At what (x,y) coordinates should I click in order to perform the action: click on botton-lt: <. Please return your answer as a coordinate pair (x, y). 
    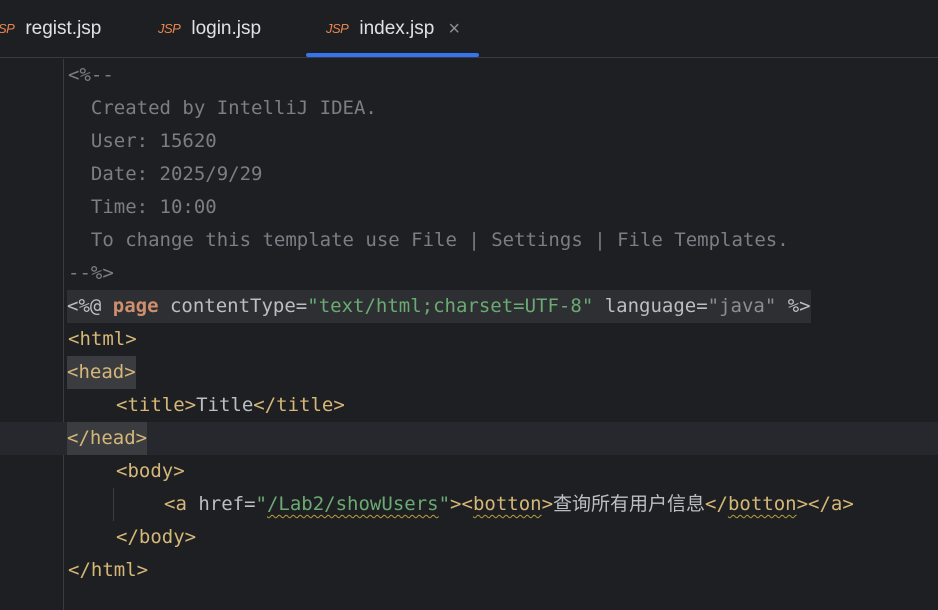
    Looking at the image, I should click on (467, 504).